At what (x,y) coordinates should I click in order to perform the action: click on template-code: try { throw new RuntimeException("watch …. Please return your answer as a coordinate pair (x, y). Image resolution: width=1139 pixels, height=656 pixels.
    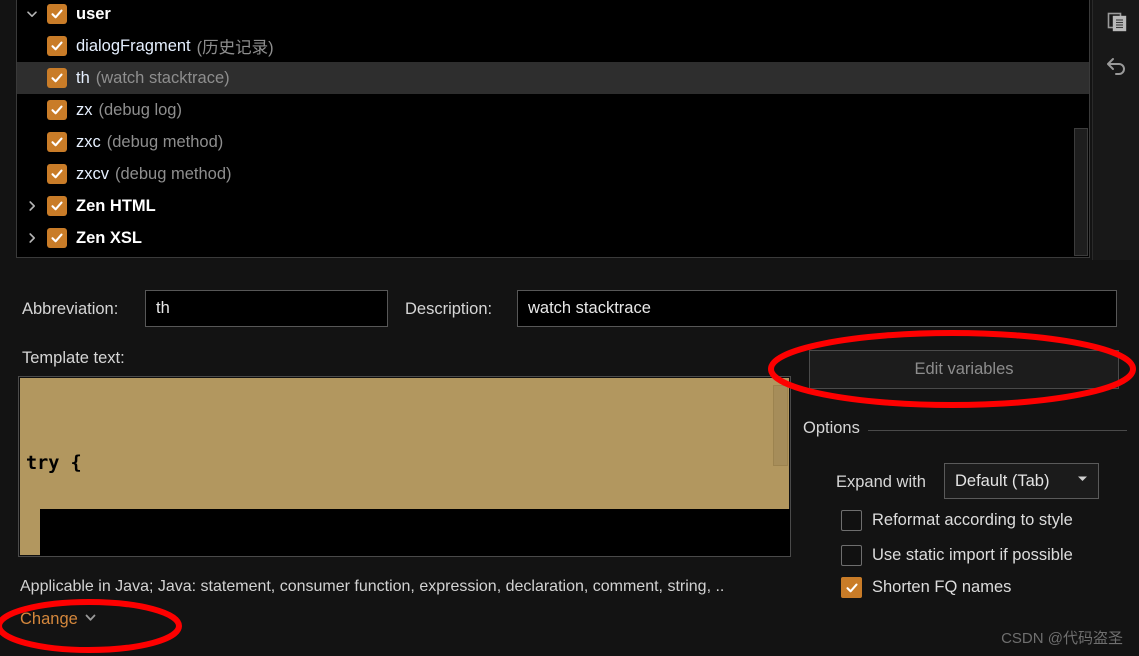
    Looking at the image, I should click on (313, 467).